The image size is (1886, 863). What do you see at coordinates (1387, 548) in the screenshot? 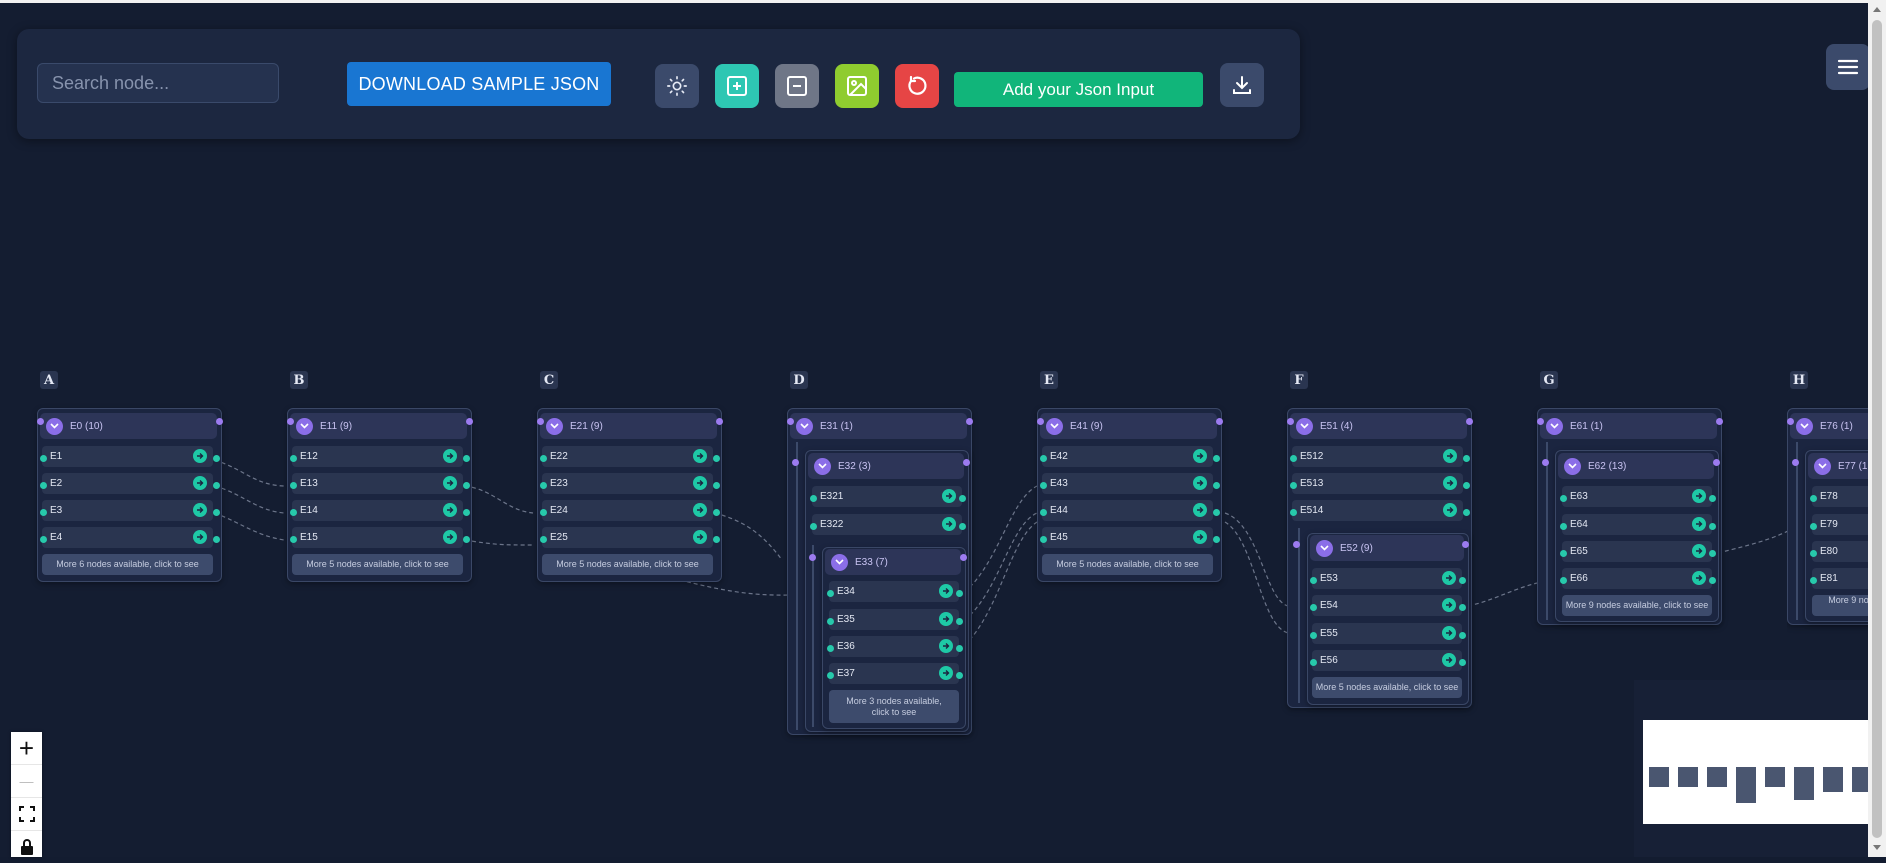
I see `group-header: E52 (9)` at bounding box center [1387, 548].